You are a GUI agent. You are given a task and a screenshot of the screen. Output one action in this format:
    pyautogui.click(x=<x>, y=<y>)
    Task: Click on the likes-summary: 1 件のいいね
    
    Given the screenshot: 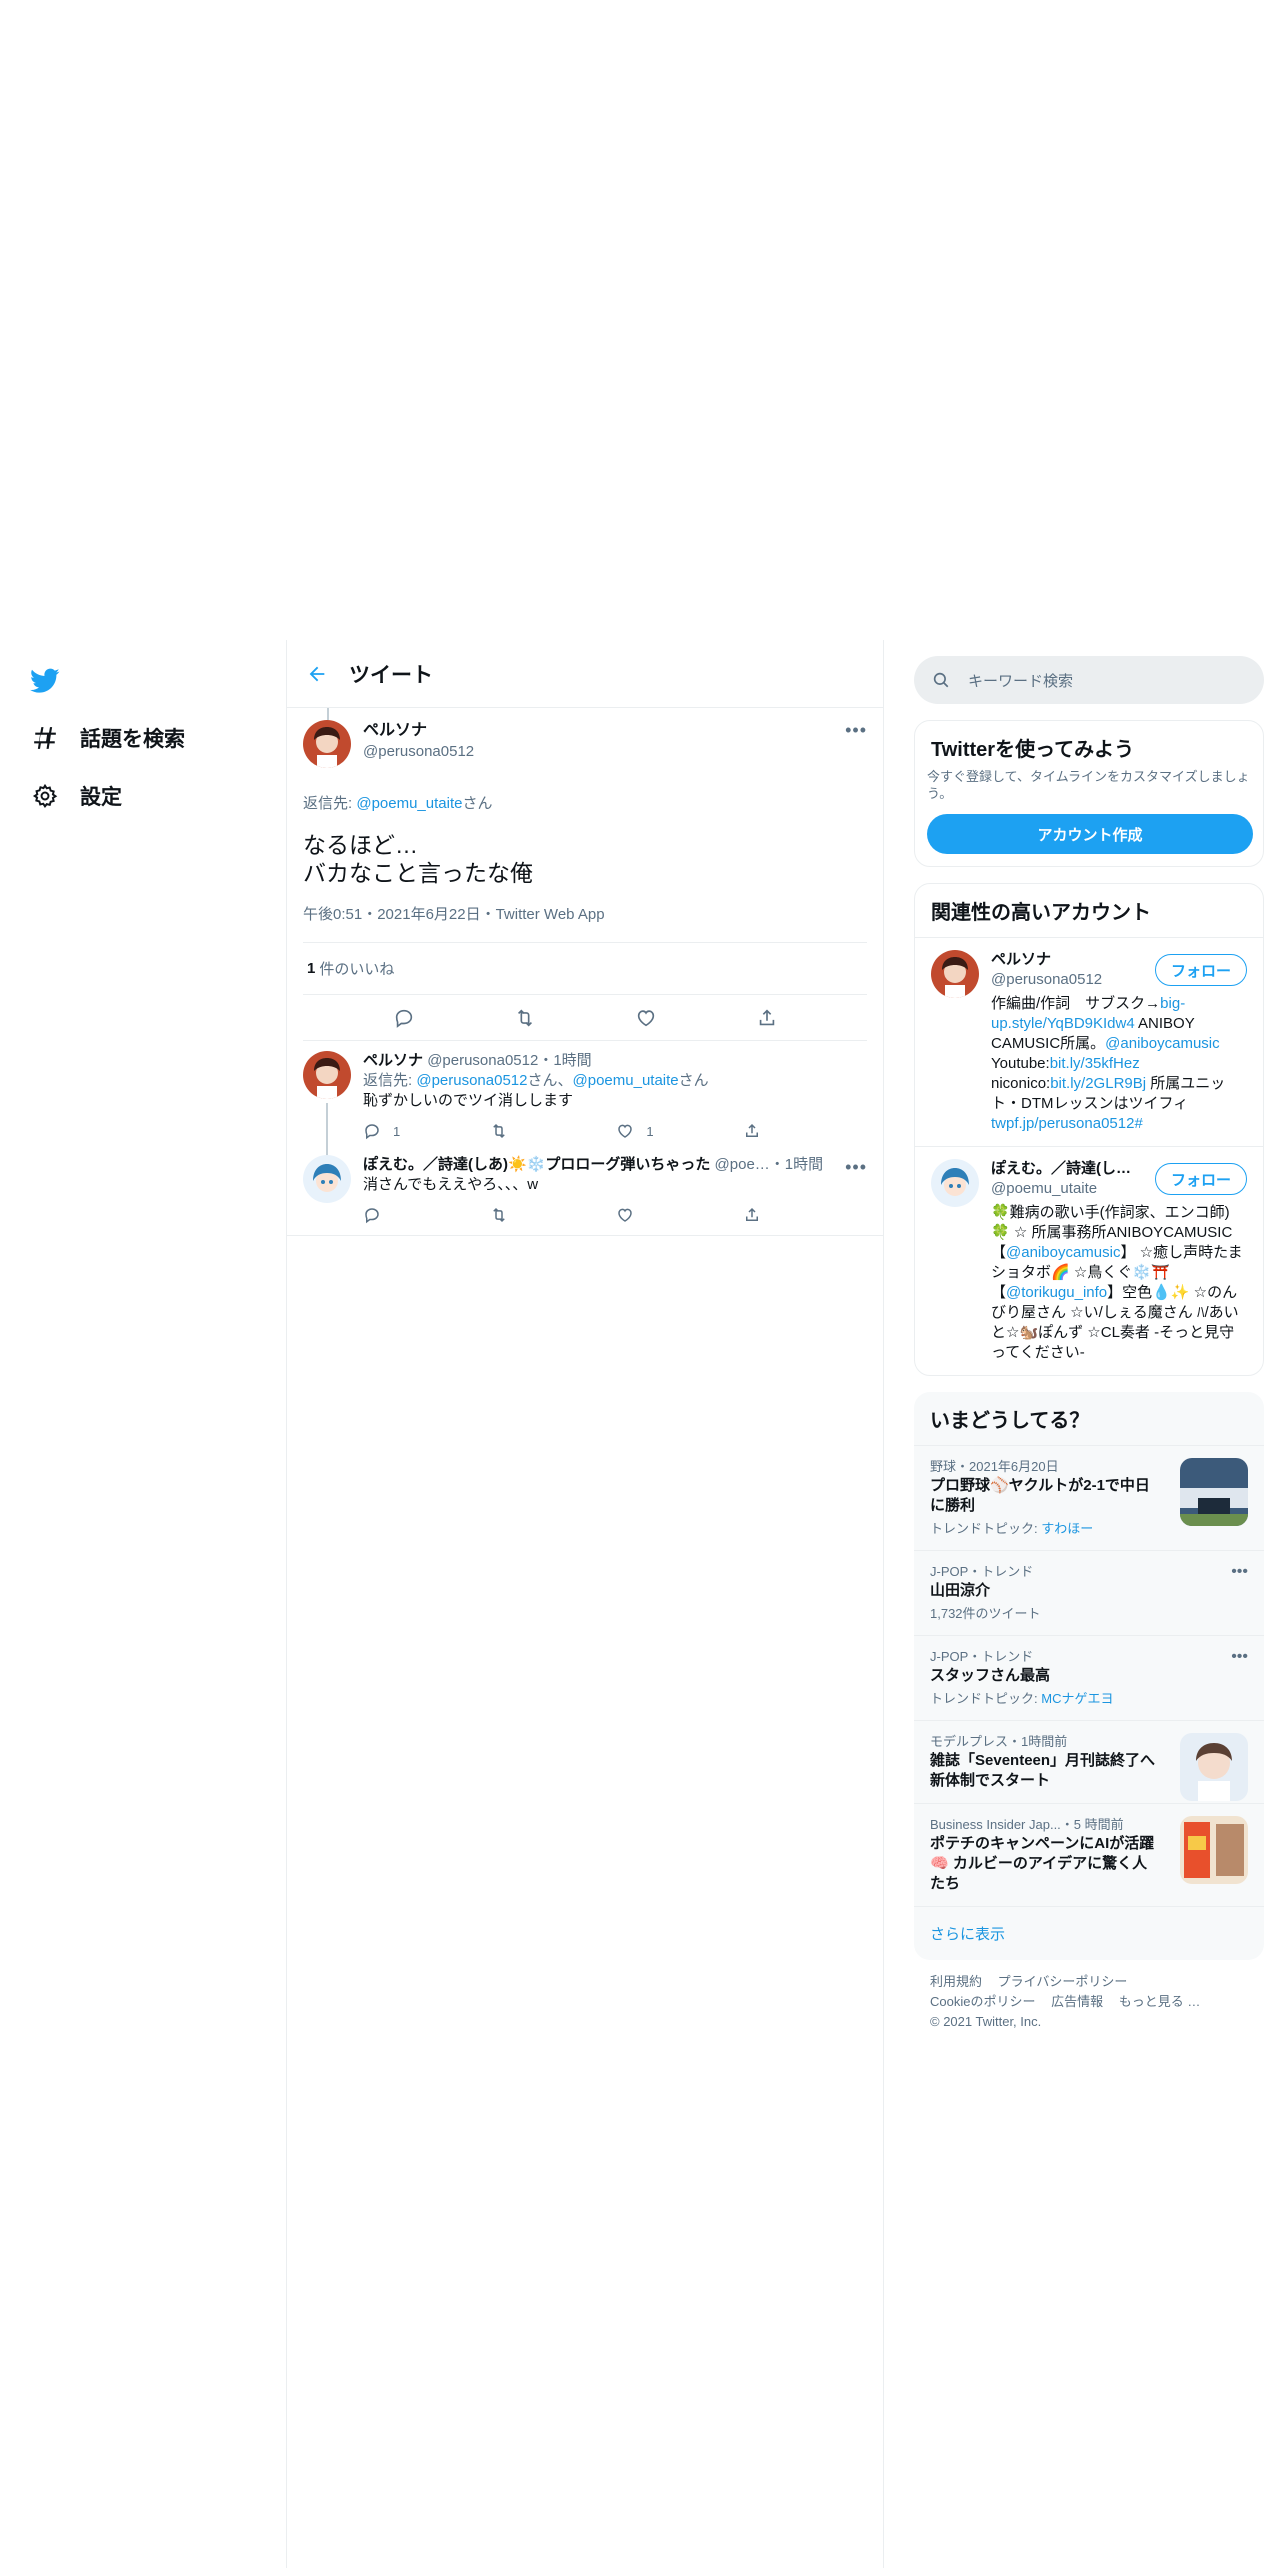 What is the action you would take?
    pyautogui.click(x=585, y=969)
    